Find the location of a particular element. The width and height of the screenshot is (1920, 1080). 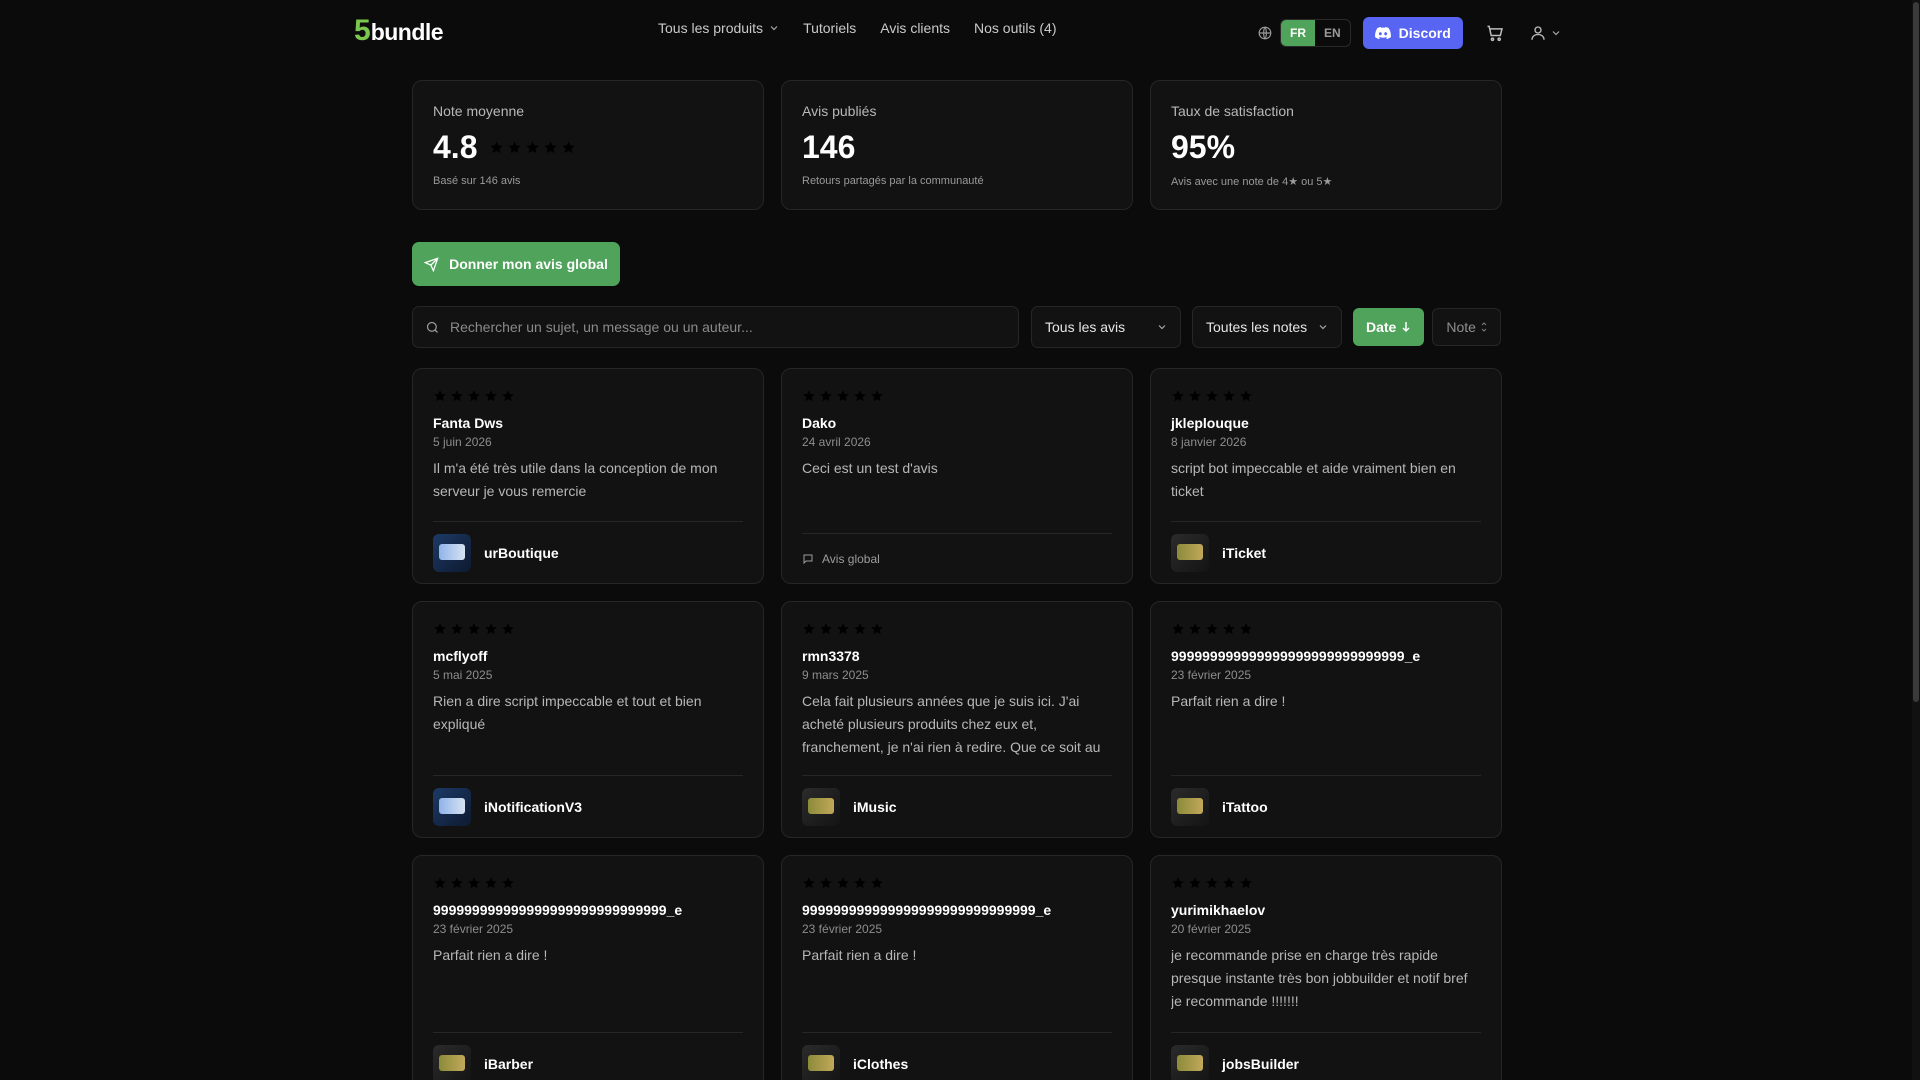

stat-subtext: Avis avec une note de 4★ ou 5★ is located at coordinates (1252, 182).